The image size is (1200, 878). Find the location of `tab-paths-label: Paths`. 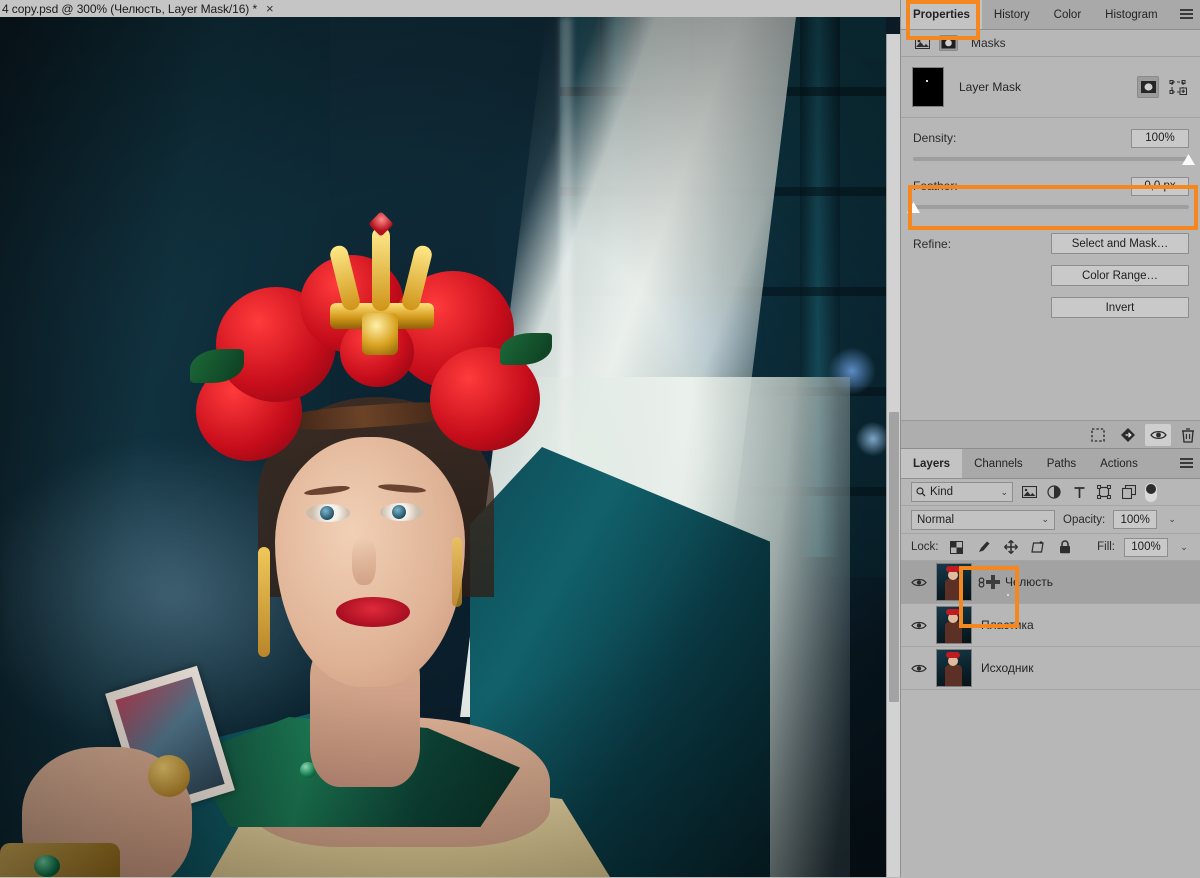

tab-paths-label: Paths is located at coordinates (1061, 463).